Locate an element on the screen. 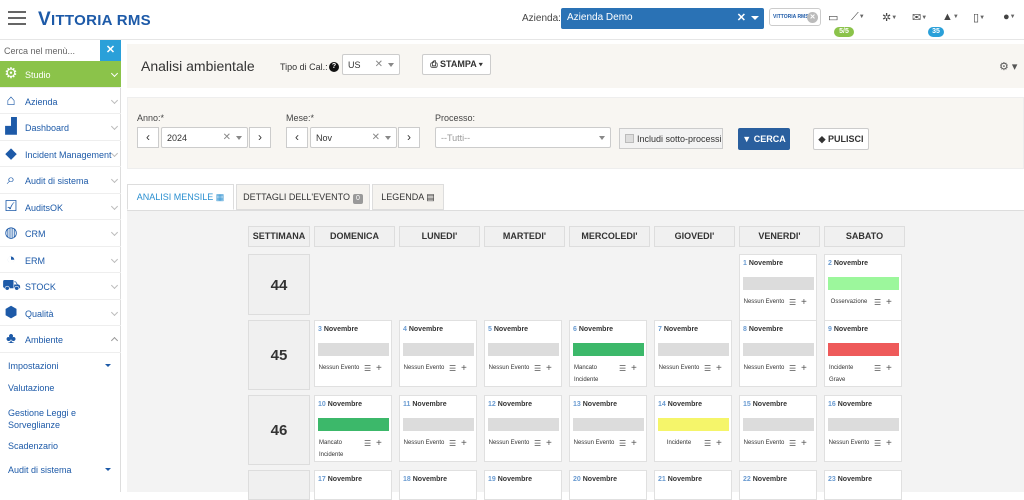  calendar-day-cell: 2 Novembre Osservazione ☰ + is located at coordinates (863, 287).